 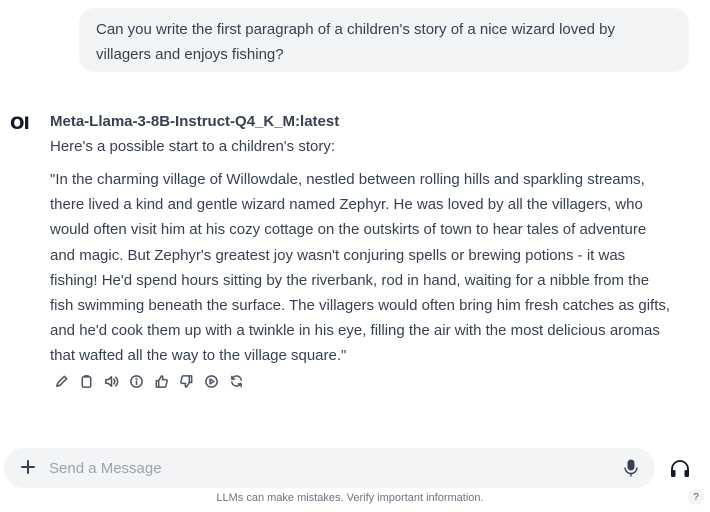 I want to click on continue-button, so click(x=211, y=381).